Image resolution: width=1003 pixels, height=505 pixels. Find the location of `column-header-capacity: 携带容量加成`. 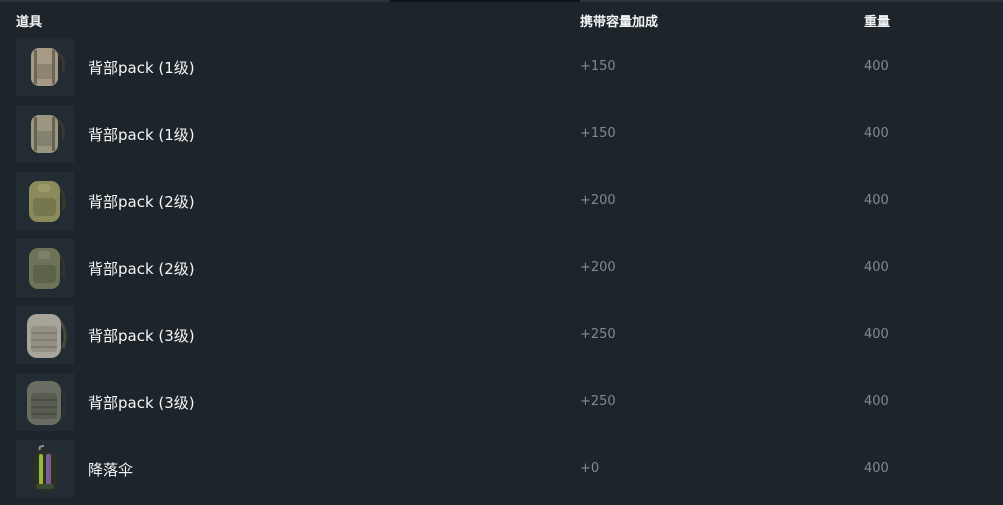

column-header-capacity: 携带容量加成 is located at coordinates (619, 20).